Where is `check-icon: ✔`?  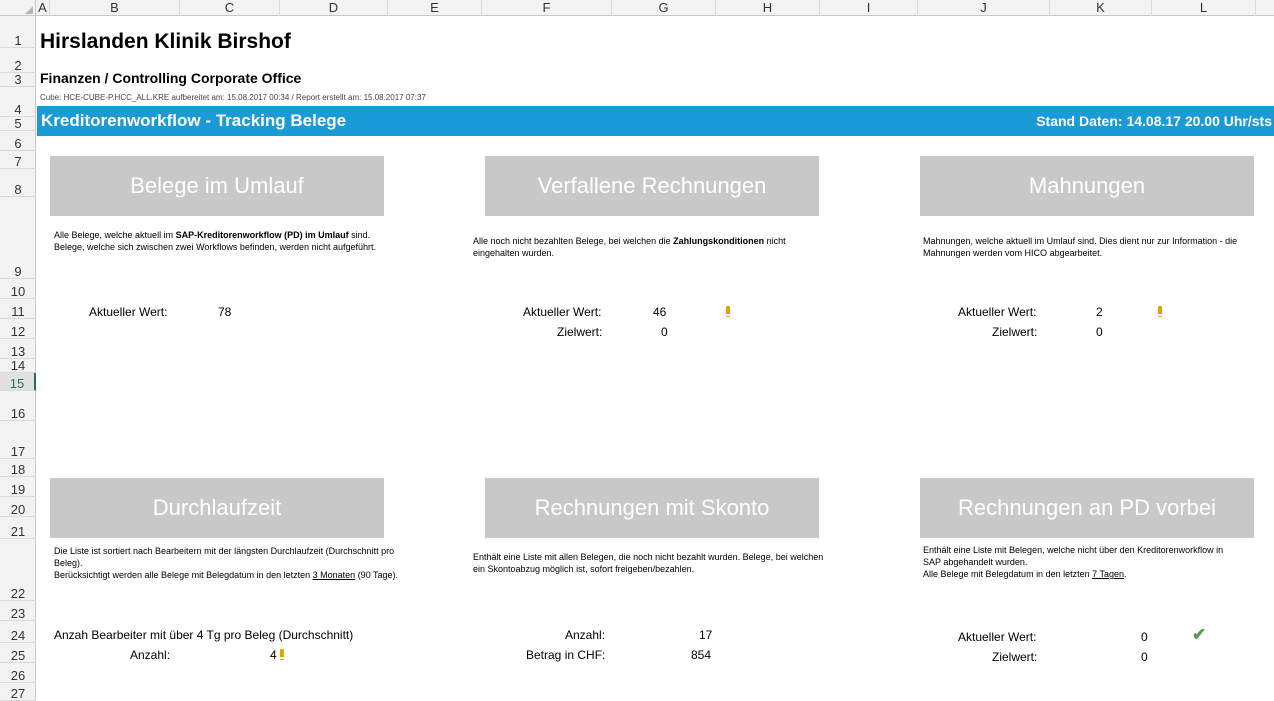
check-icon: ✔ is located at coordinates (1199, 634).